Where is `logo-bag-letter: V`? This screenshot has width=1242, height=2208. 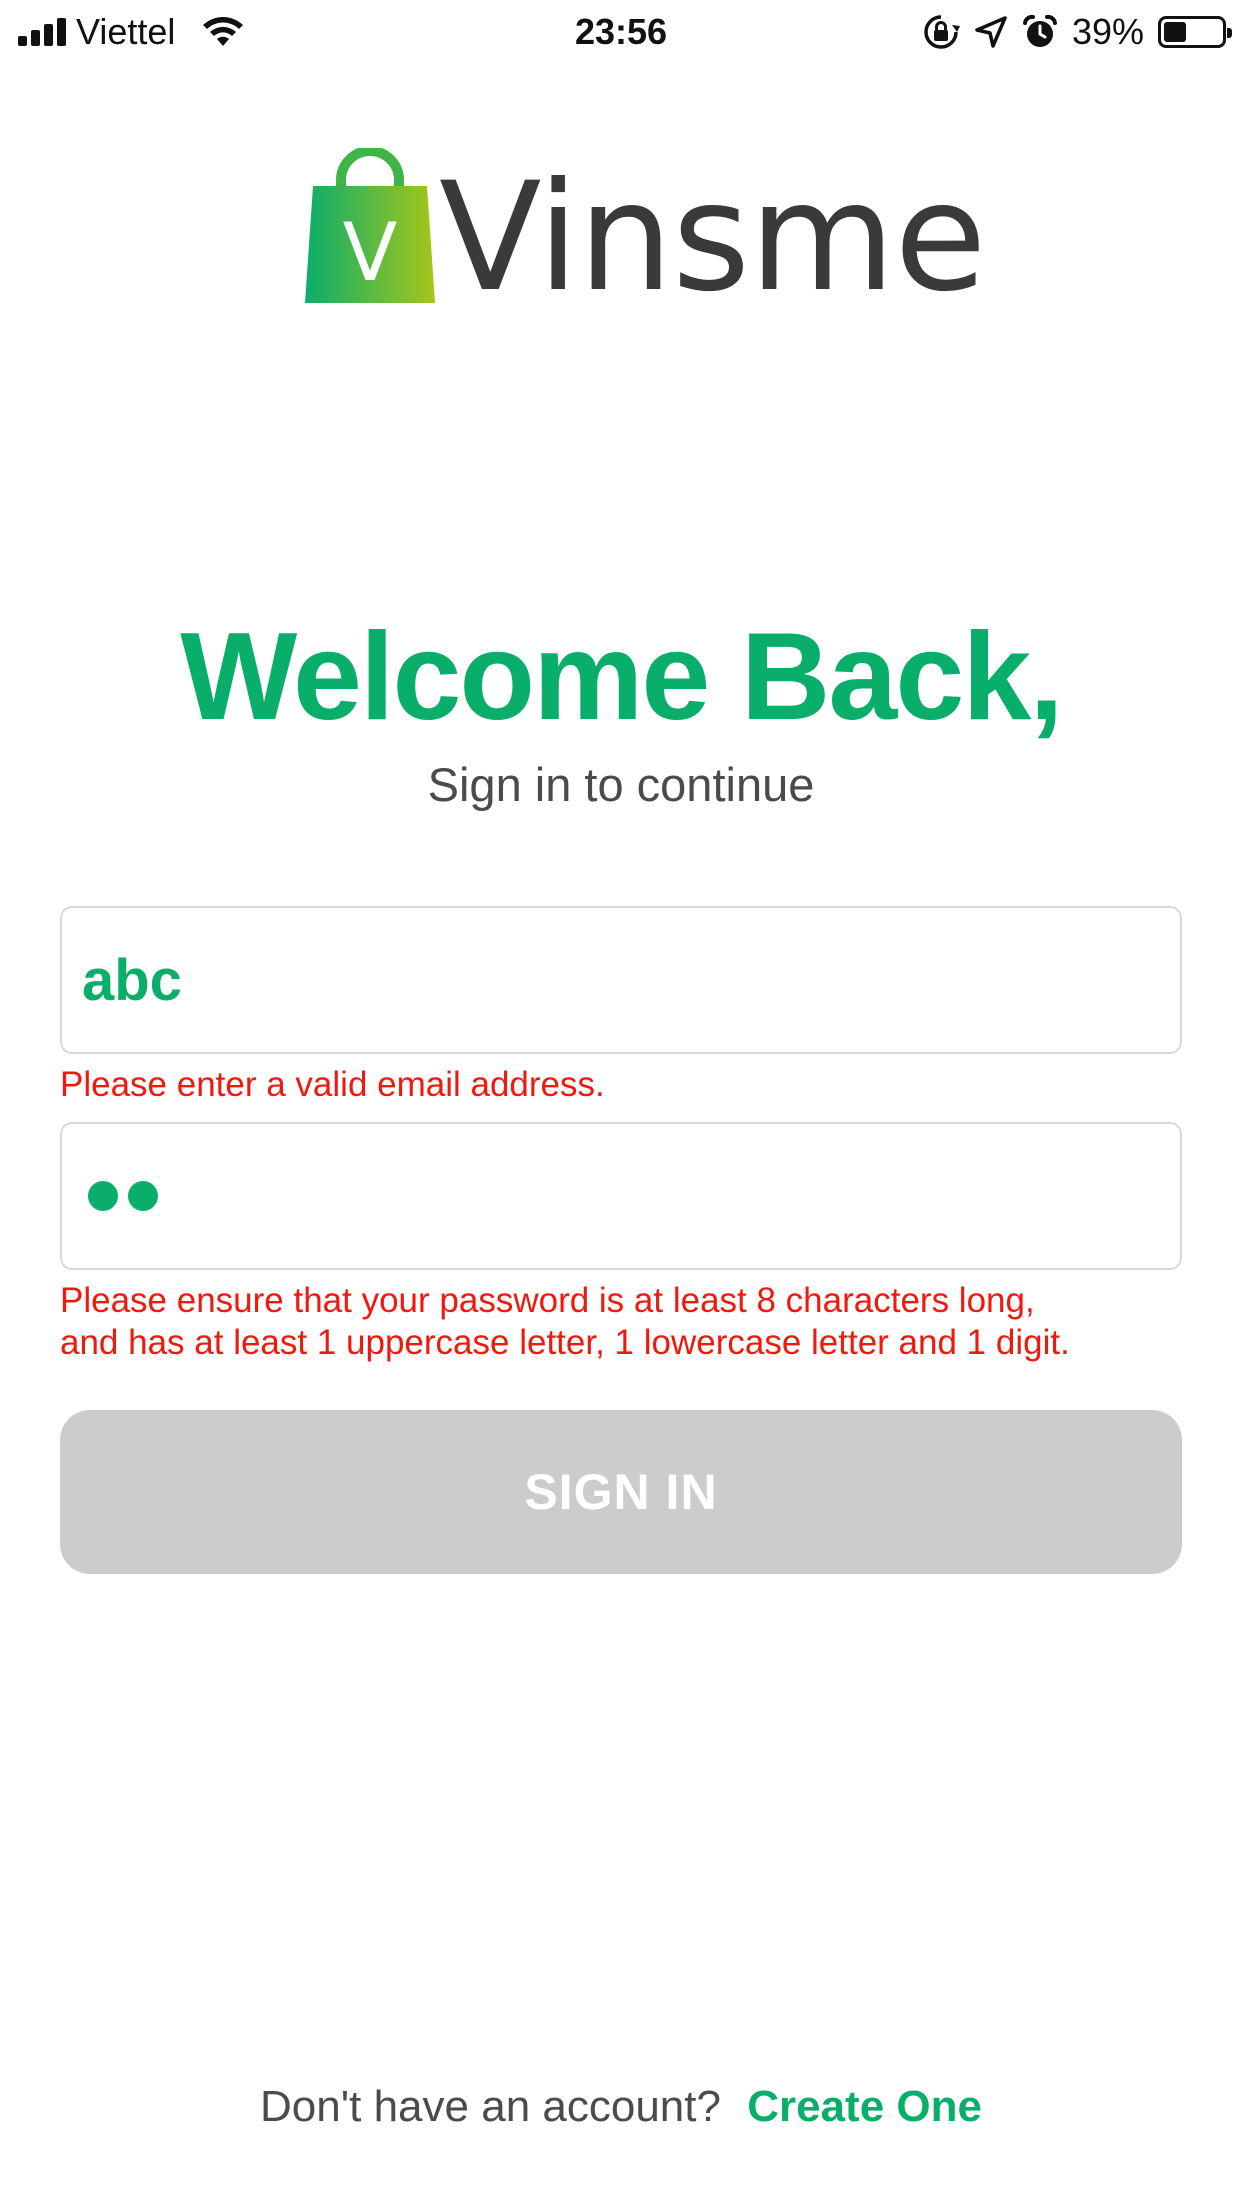 logo-bag-letter: V is located at coordinates (370, 252).